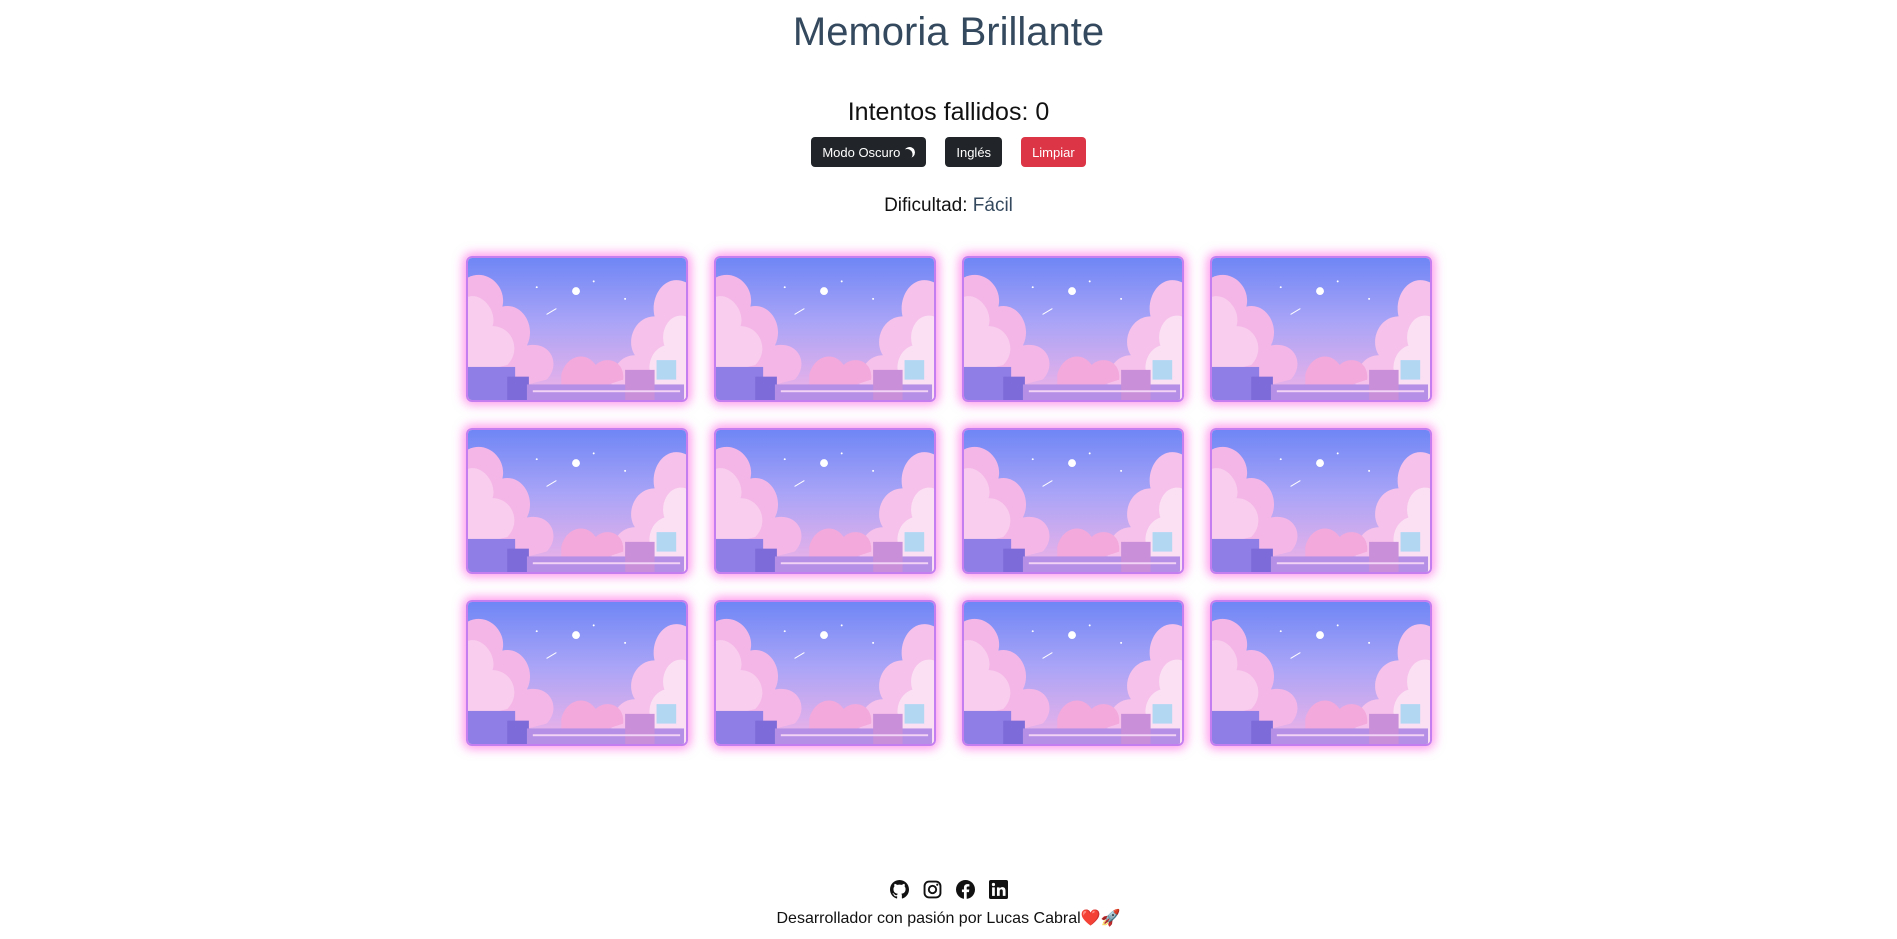 The image size is (1897, 939). What do you see at coordinates (948, 32) in the screenshot?
I see `page-title: Memoria Brillante` at bounding box center [948, 32].